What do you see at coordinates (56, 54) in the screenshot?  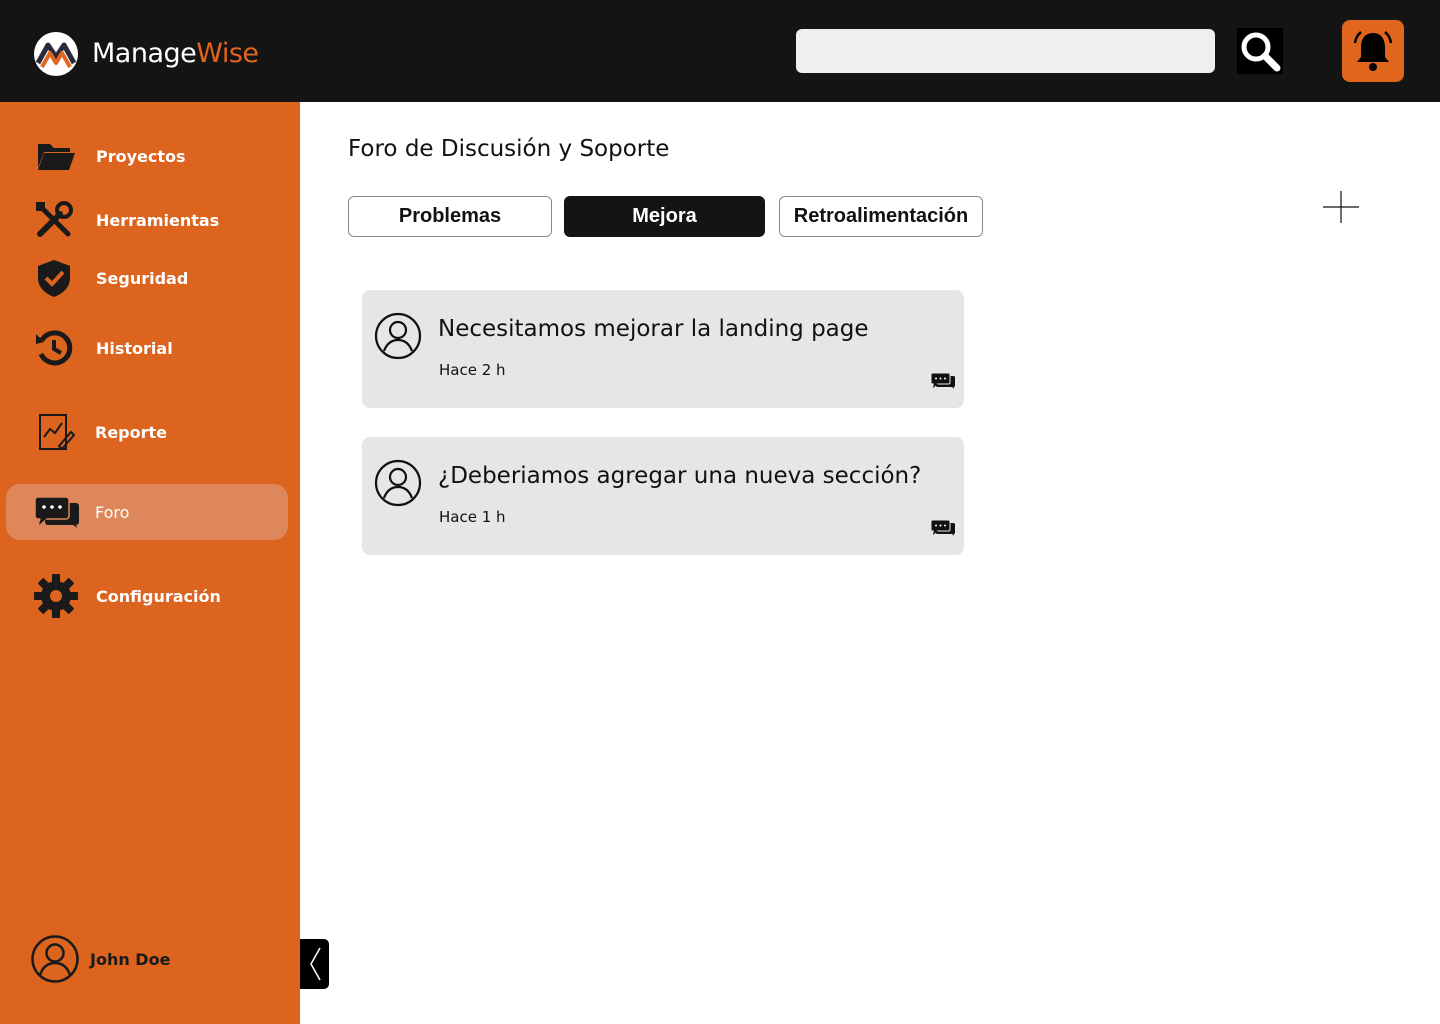 I see `logo-mark-icon` at bounding box center [56, 54].